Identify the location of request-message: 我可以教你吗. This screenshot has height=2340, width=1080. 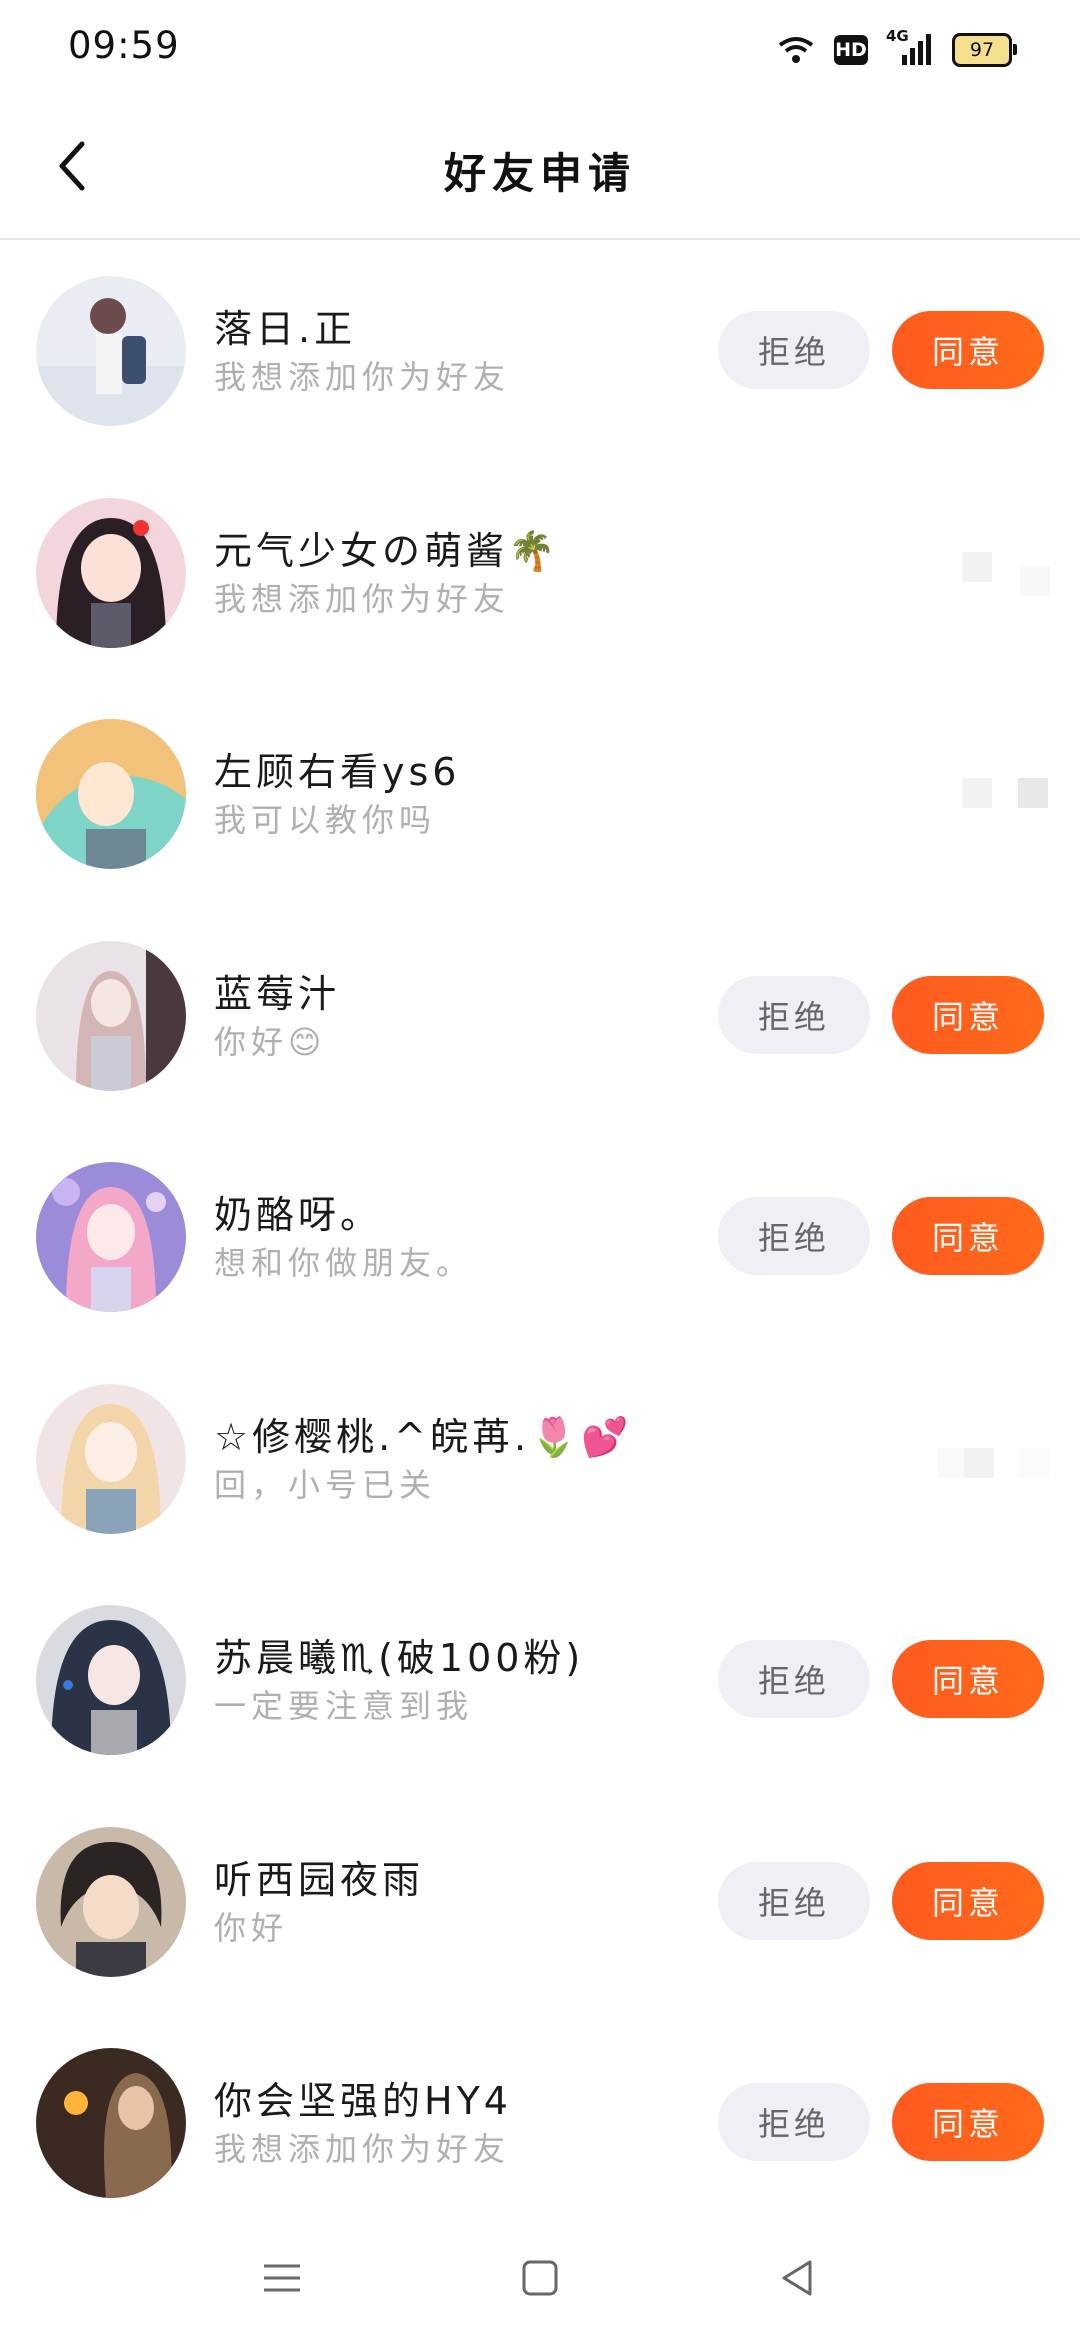
(325, 820).